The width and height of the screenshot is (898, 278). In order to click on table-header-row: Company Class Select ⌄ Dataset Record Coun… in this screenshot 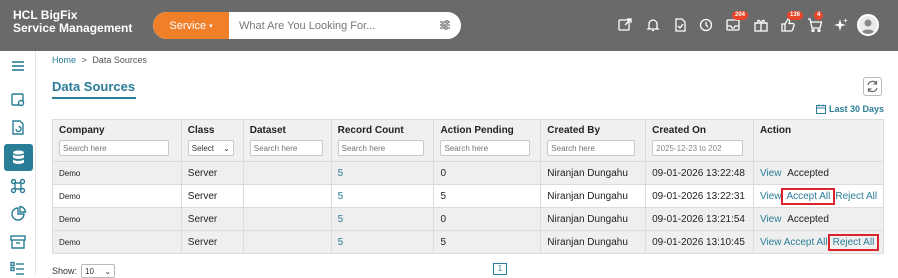, I will do `click(468, 140)`.